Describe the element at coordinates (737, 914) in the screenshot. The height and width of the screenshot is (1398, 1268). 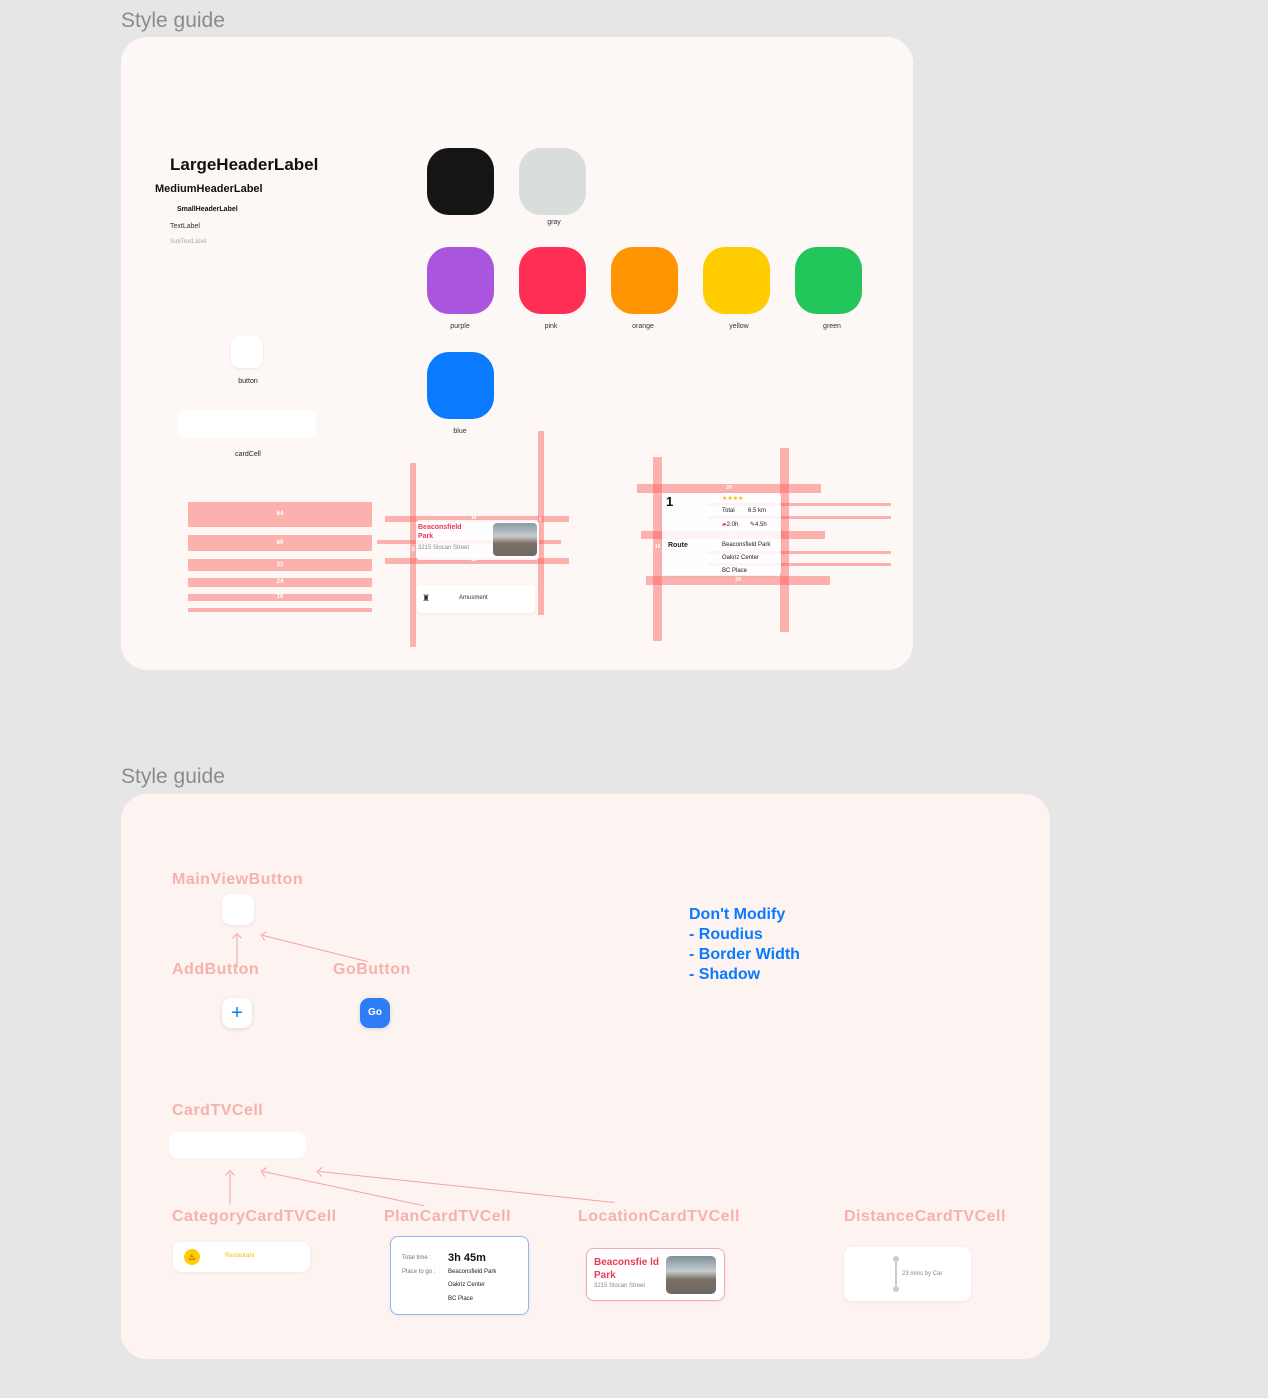
I see `note-line: Don't Modify` at that location.